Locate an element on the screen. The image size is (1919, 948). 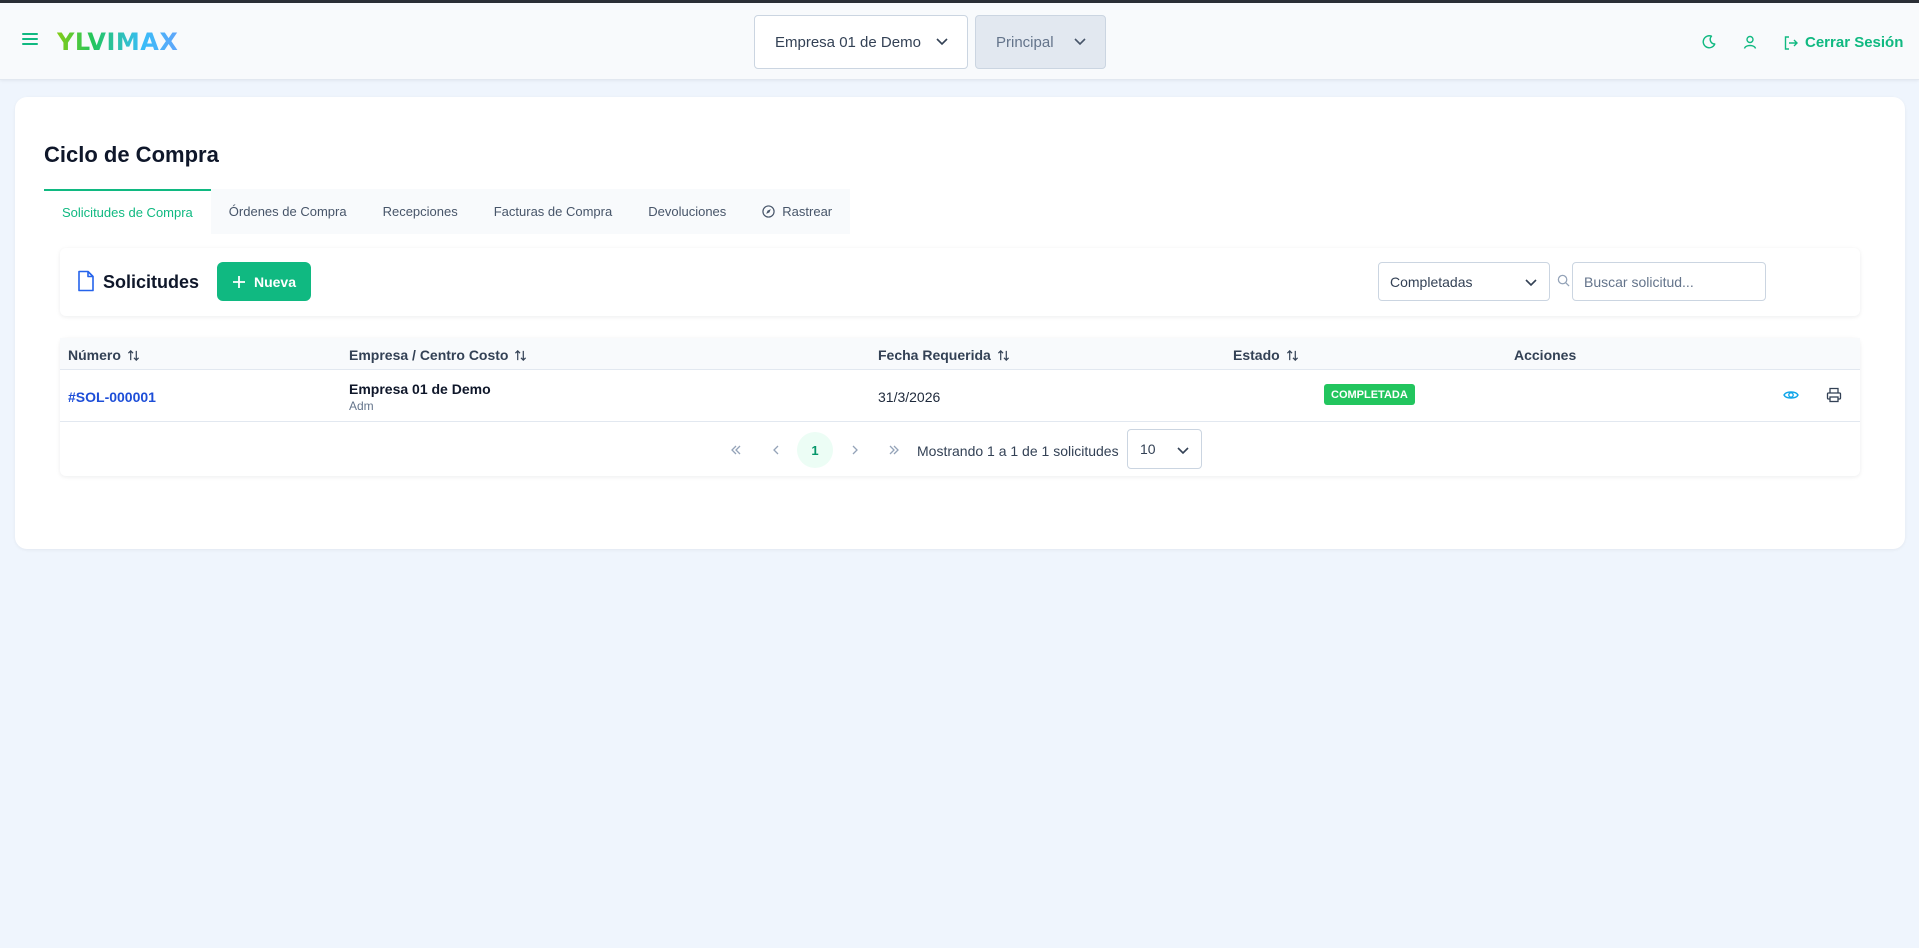
column-header-acciones: Acciones is located at coordinates (1545, 355).